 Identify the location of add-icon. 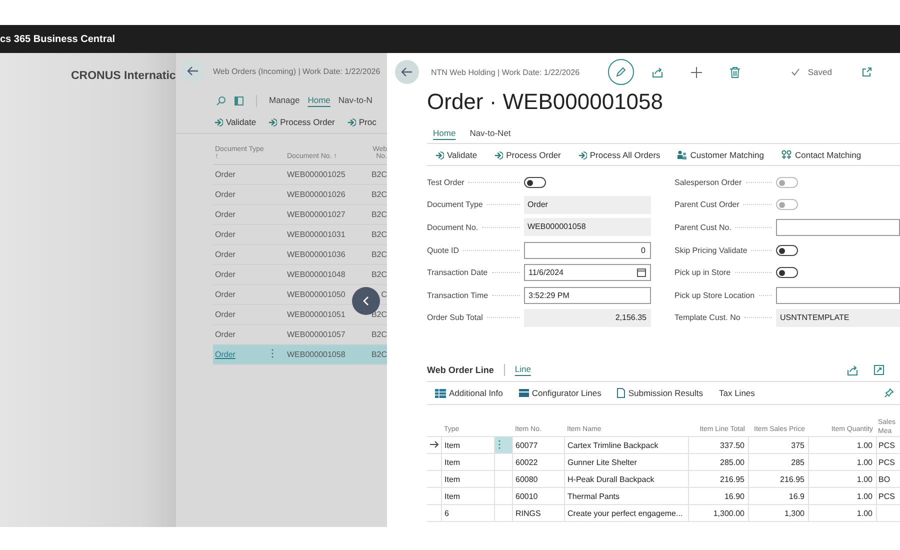
(696, 72).